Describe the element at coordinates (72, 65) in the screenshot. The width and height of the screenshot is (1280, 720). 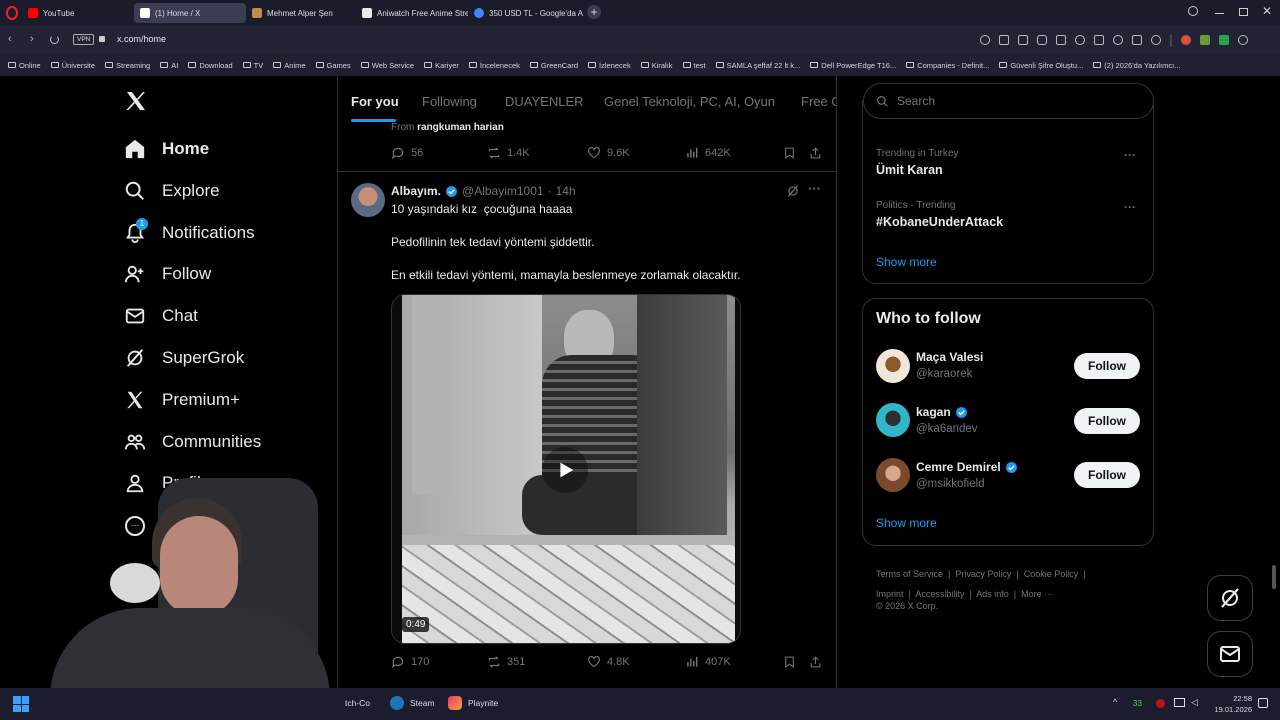
I see `bookmark-item: Üniversite` at that location.